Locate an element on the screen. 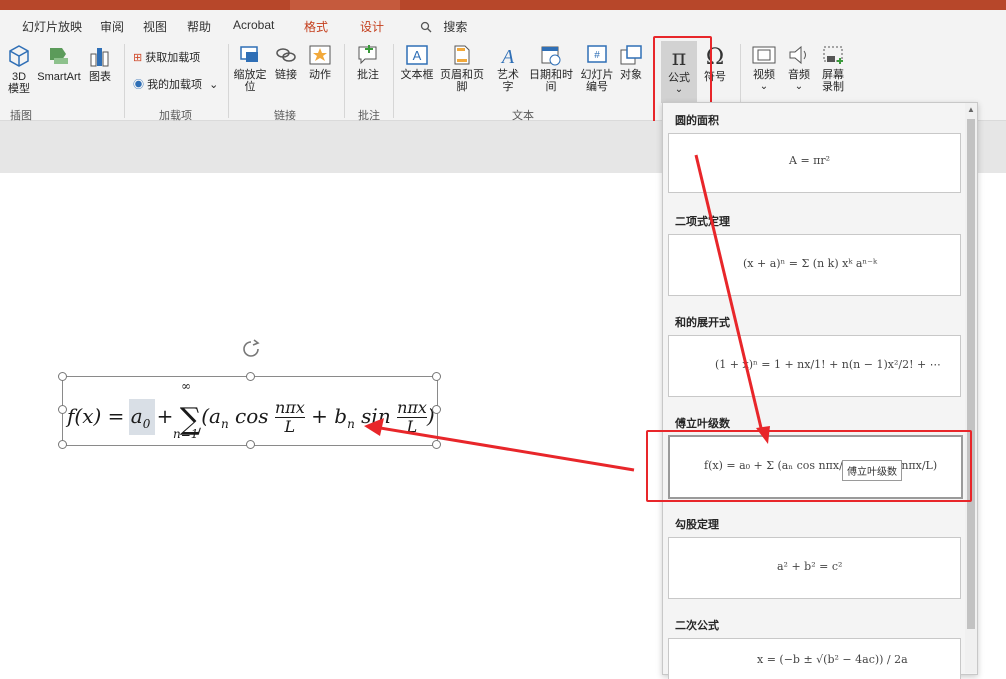 The image size is (1006, 679). search-label: 搜索 is located at coordinates (455, 27).